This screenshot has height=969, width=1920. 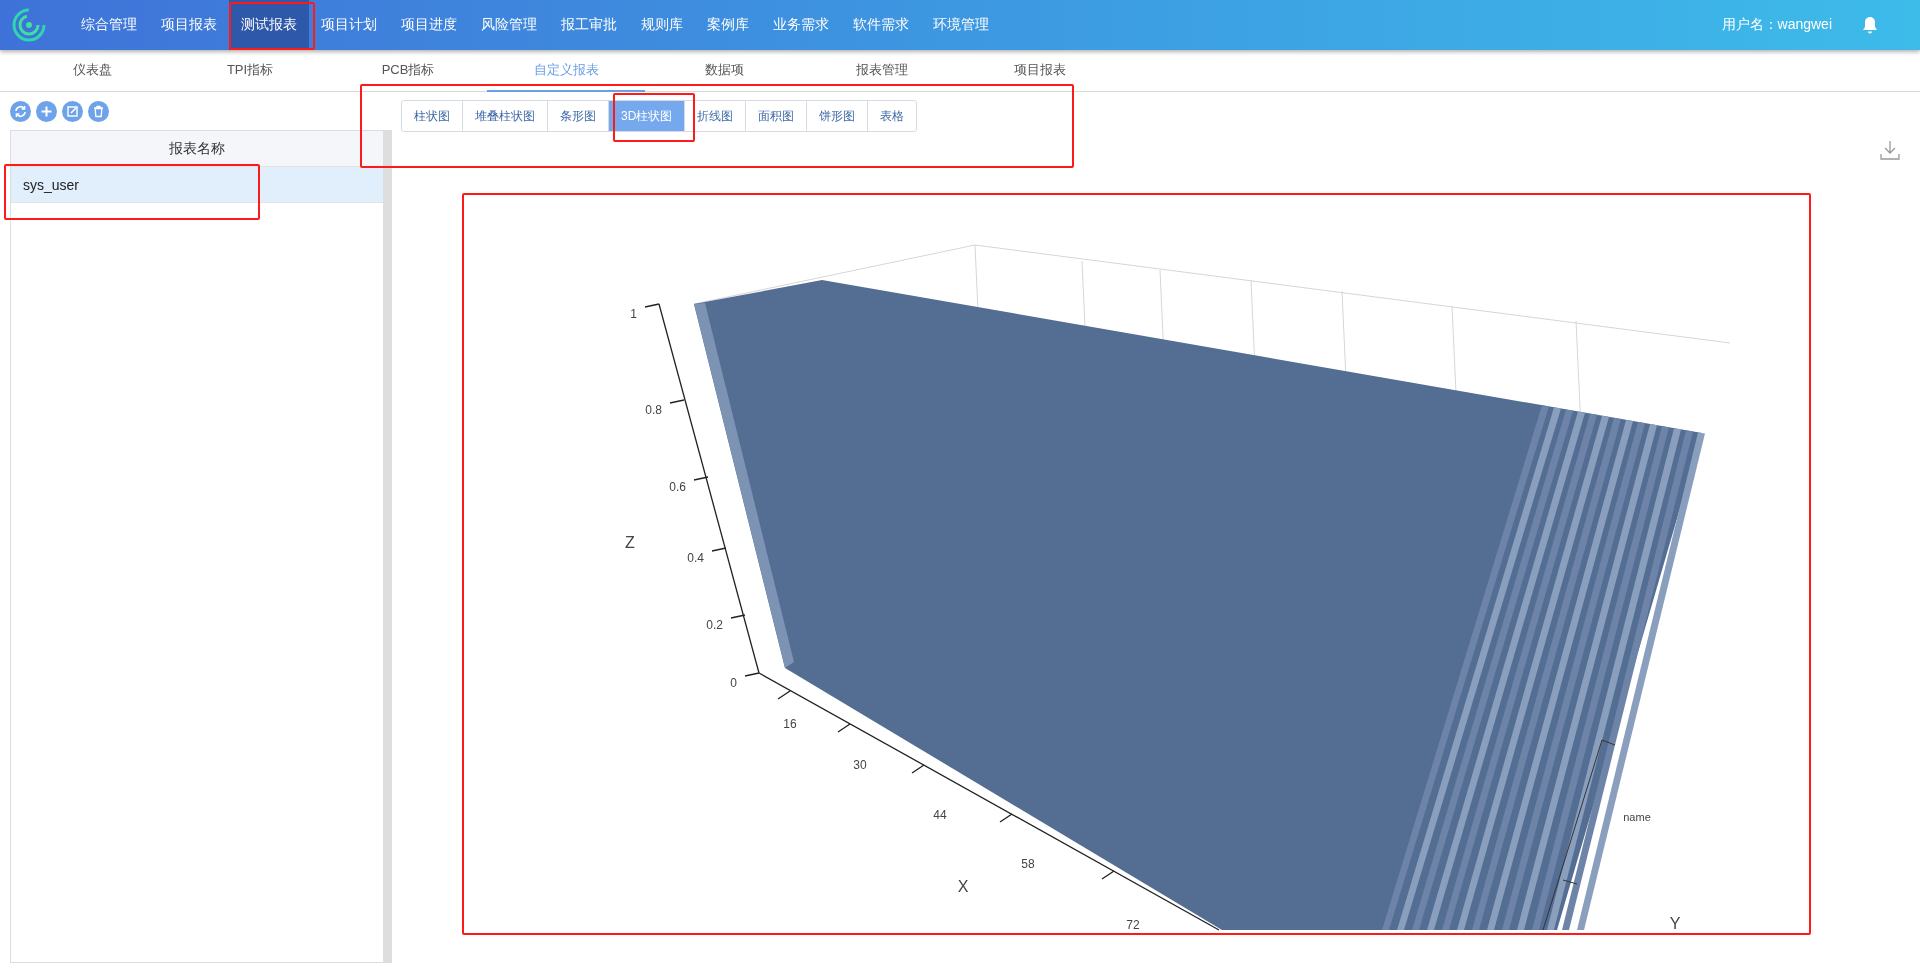 What do you see at coordinates (432, 116) in the screenshot?
I see `chart-type-button: 柱状图` at bounding box center [432, 116].